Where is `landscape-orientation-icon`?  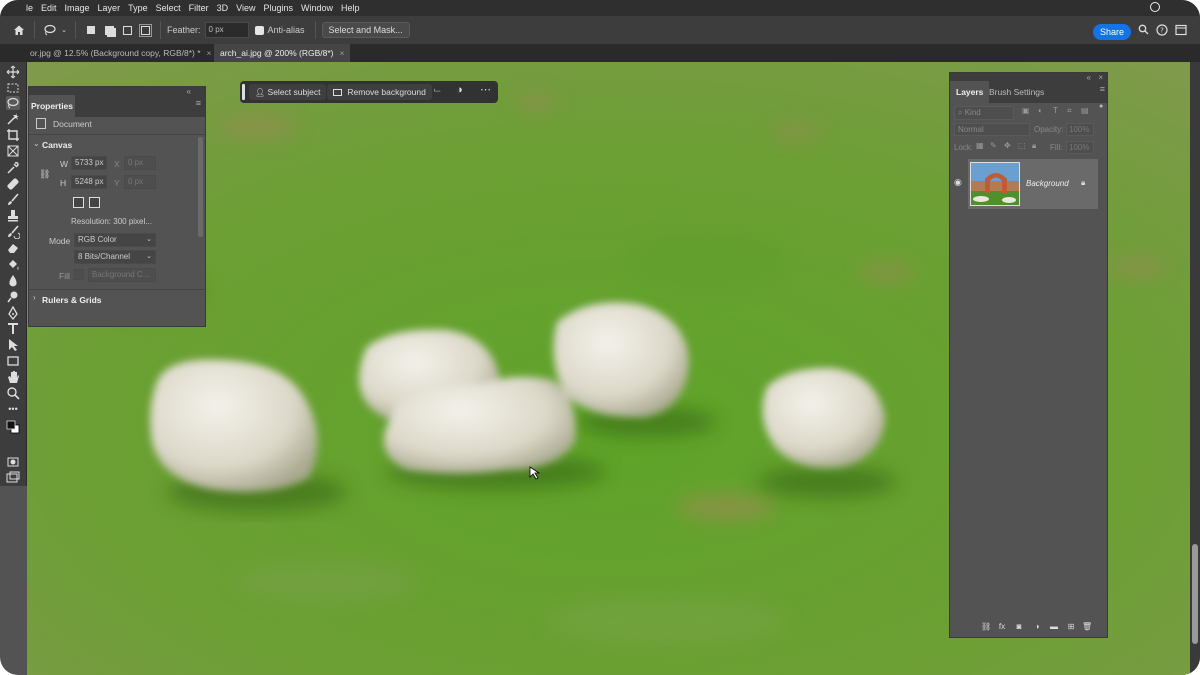
landscape-orientation-icon is located at coordinates (94, 202).